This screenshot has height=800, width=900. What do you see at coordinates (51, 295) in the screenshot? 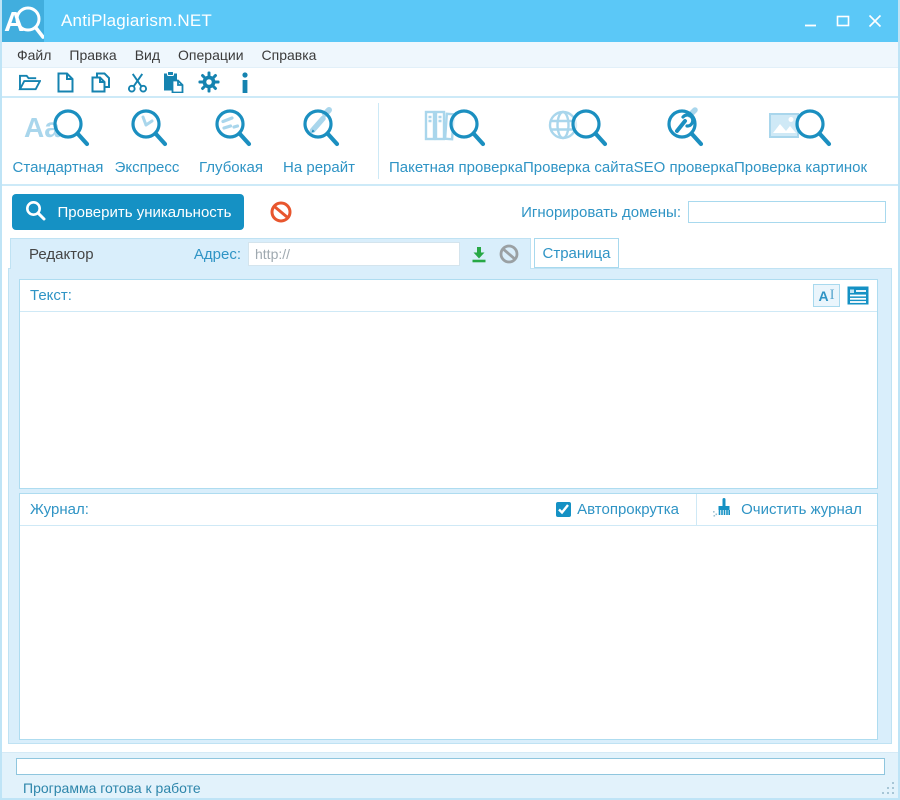
I see `text-label: Текст:` at bounding box center [51, 295].